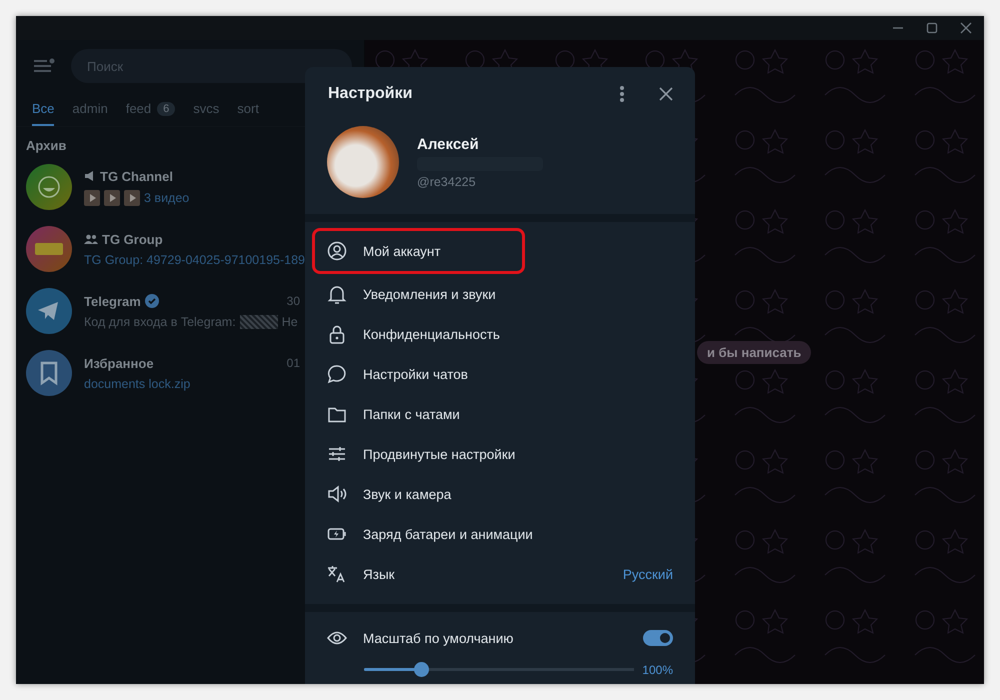 The image size is (1000, 700). Describe the element at coordinates (160, 321) in the screenshot. I see `message-preview: Код для входа в Telegram:` at that location.